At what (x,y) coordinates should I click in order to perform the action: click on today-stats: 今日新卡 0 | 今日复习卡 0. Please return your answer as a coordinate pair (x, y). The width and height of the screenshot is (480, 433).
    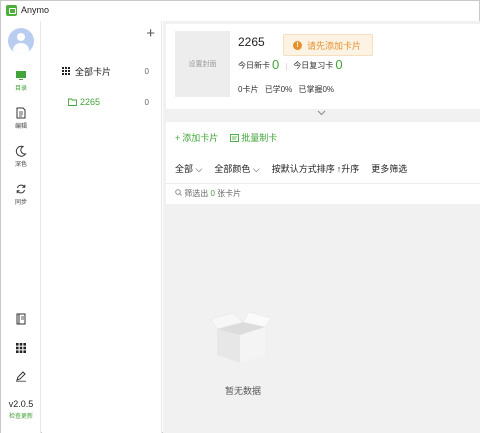
    Looking at the image, I should click on (290, 64).